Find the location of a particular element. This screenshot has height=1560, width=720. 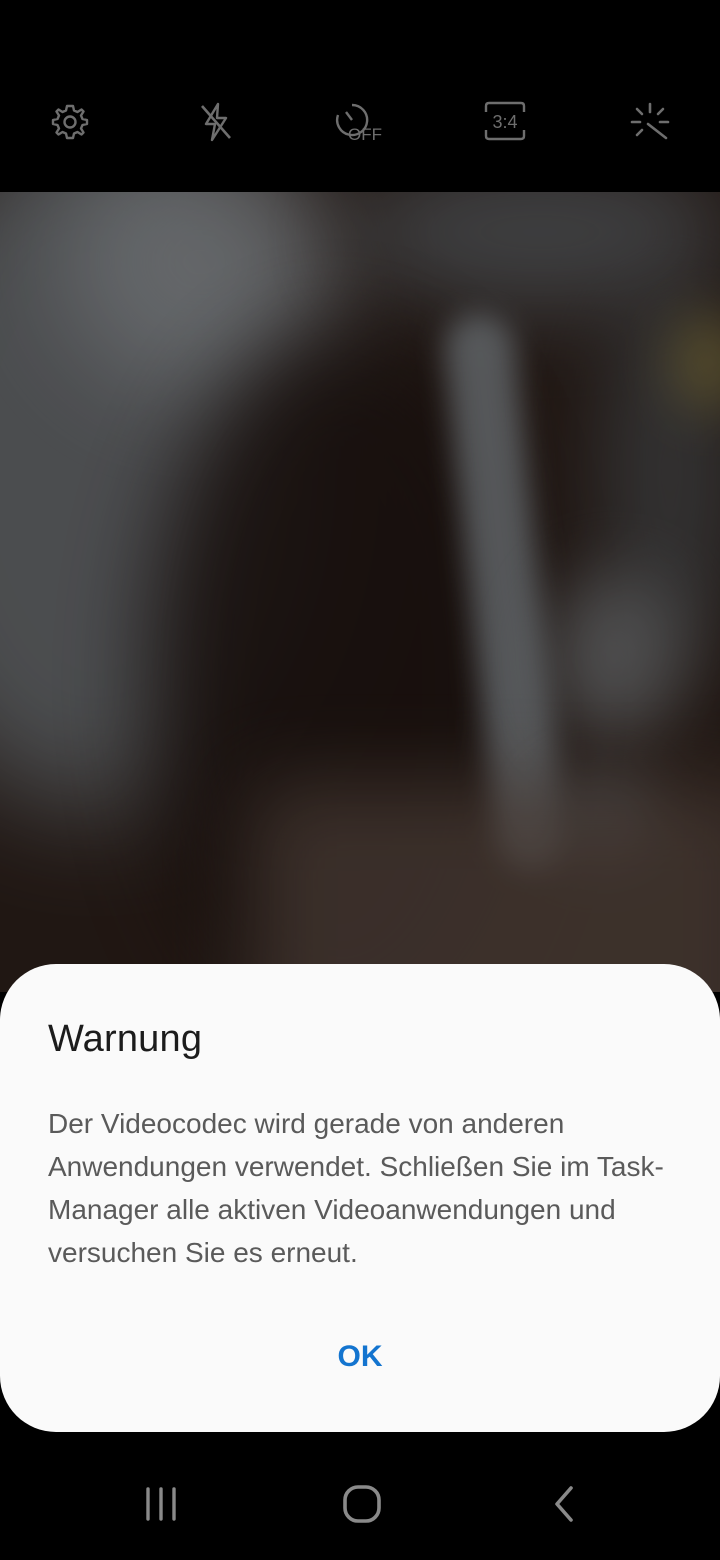

aspect-ratio-icon: 3:4 is located at coordinates (505, 122).